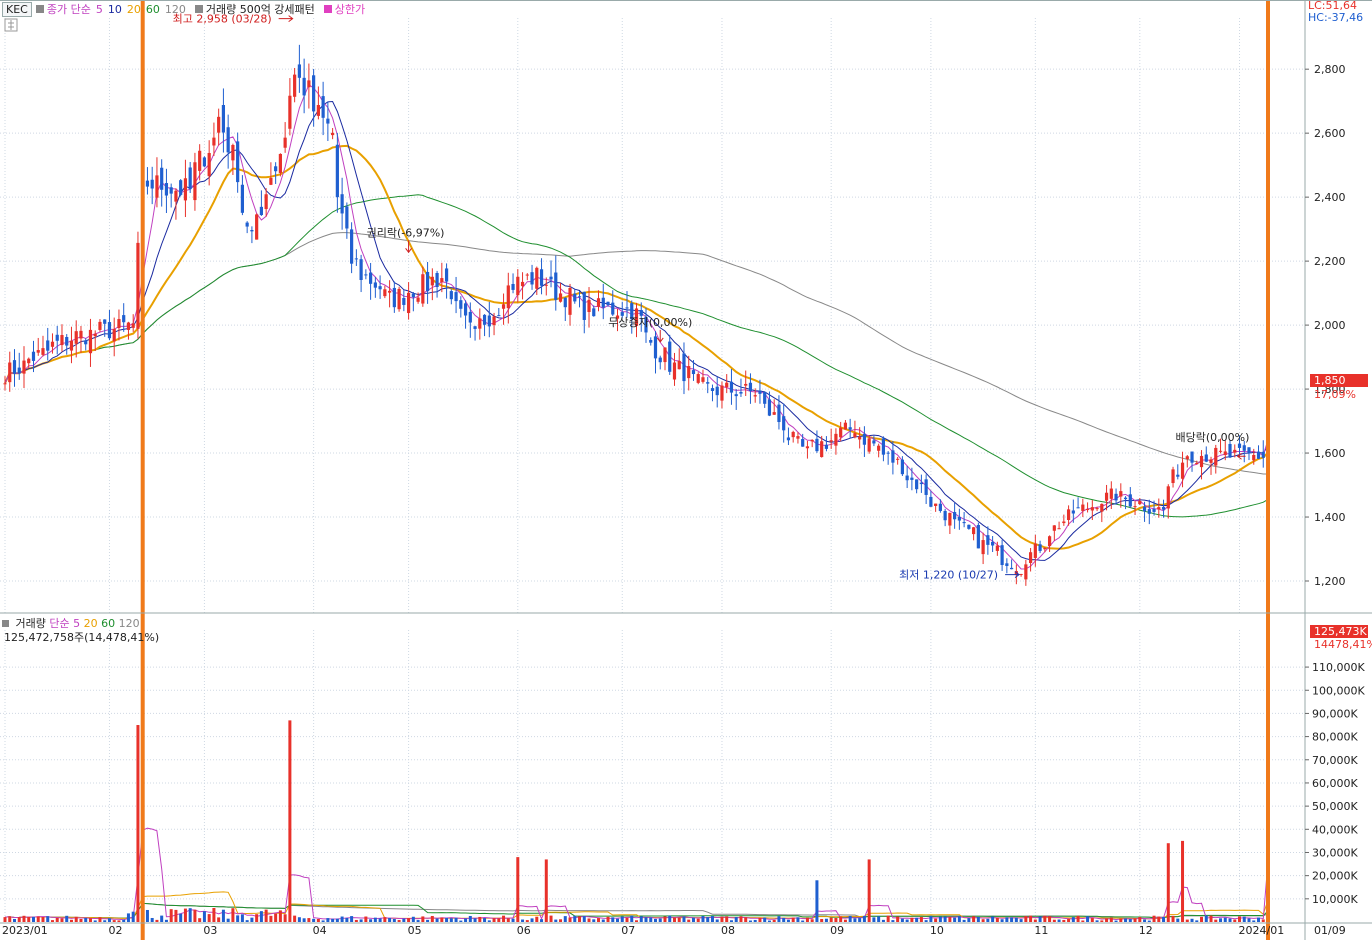 The height and width of the screenshot is (940, 1372). I want to click on volume-tick-label: 110,000K, so click(1338, 667).